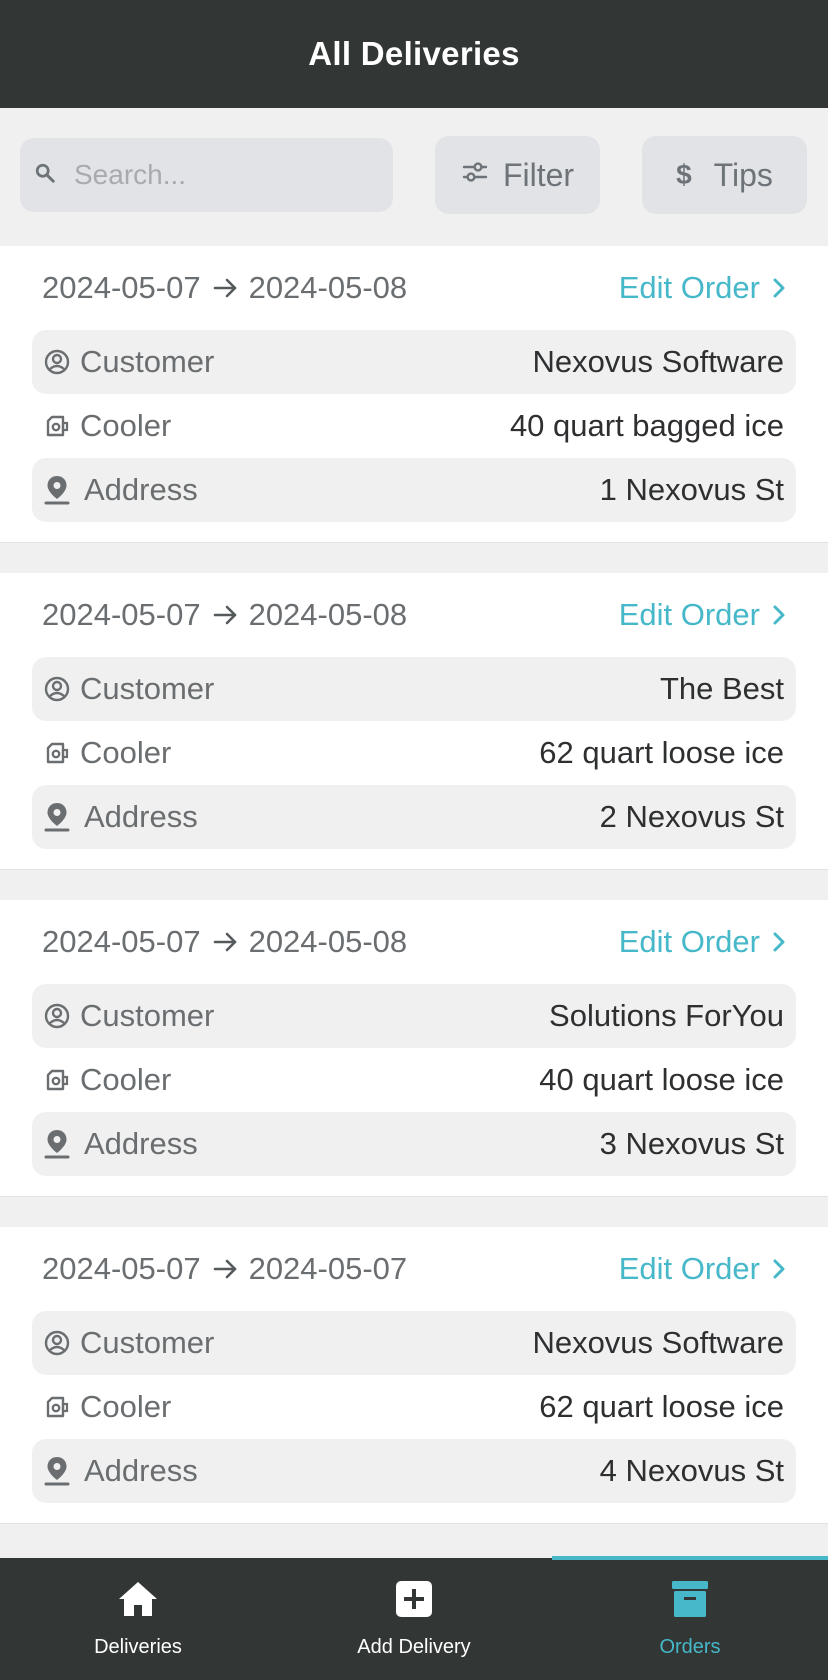 Image resolution: width=828 pixels, height=1680 pixels. What do you see at coordinates (414, 1599) in the screenshot?
I see `plus-square-icon` at bounding box center [414, 1599].